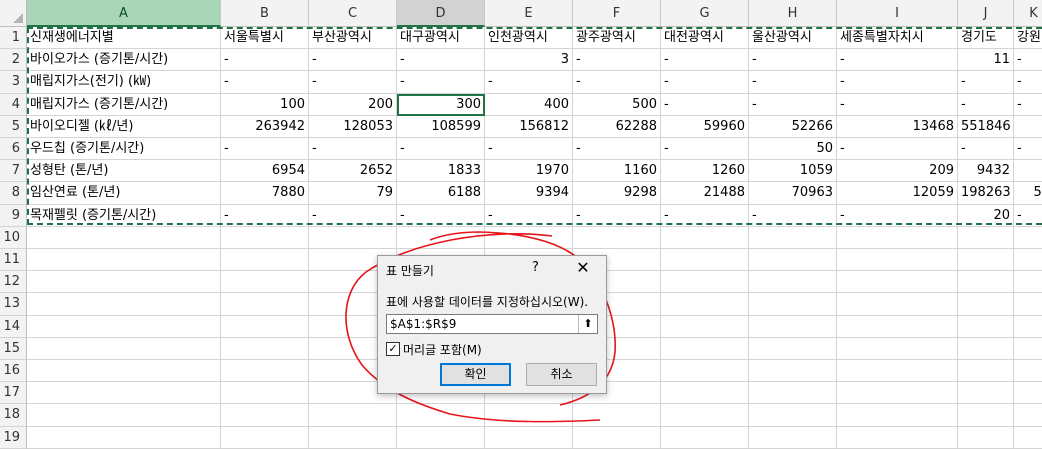  What do you see at coordinates (1028, 127) in the screenshot?
I see `data-cell: 8` at bounding box center [1028, 127].